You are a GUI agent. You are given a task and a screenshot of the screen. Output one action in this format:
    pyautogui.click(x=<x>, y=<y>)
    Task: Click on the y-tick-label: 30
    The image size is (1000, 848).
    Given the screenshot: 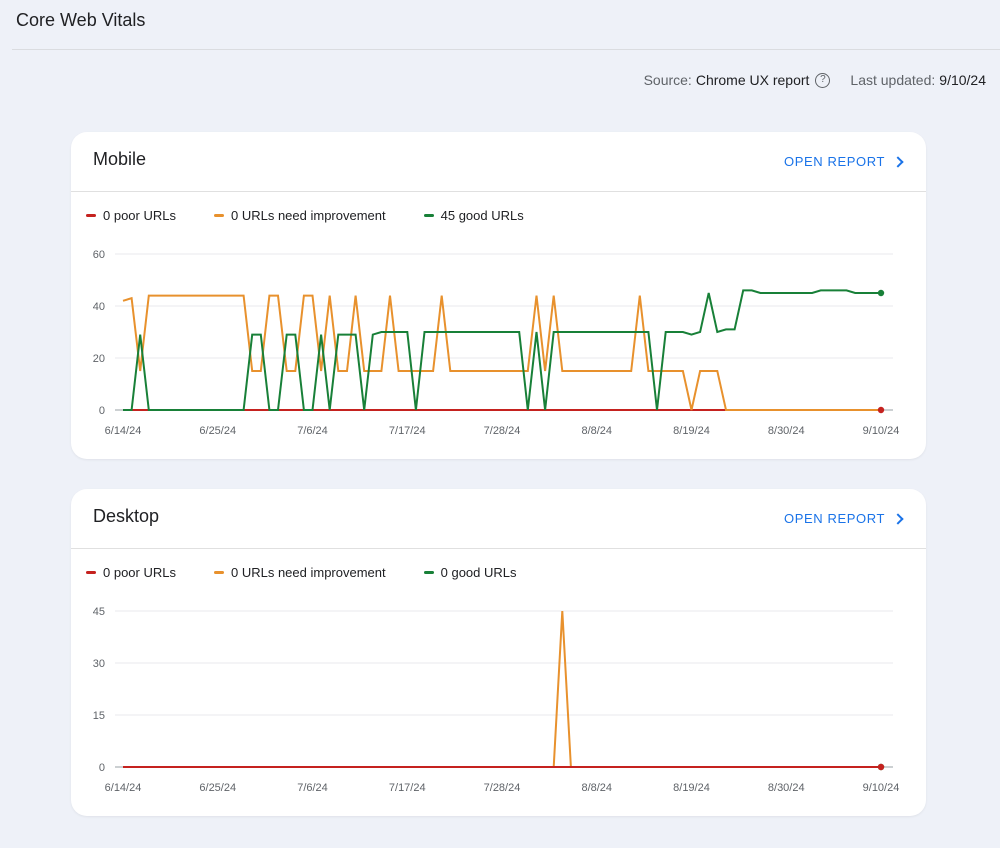 What is the action you would take?
    pyautogui.click(x=99, y=664)
    